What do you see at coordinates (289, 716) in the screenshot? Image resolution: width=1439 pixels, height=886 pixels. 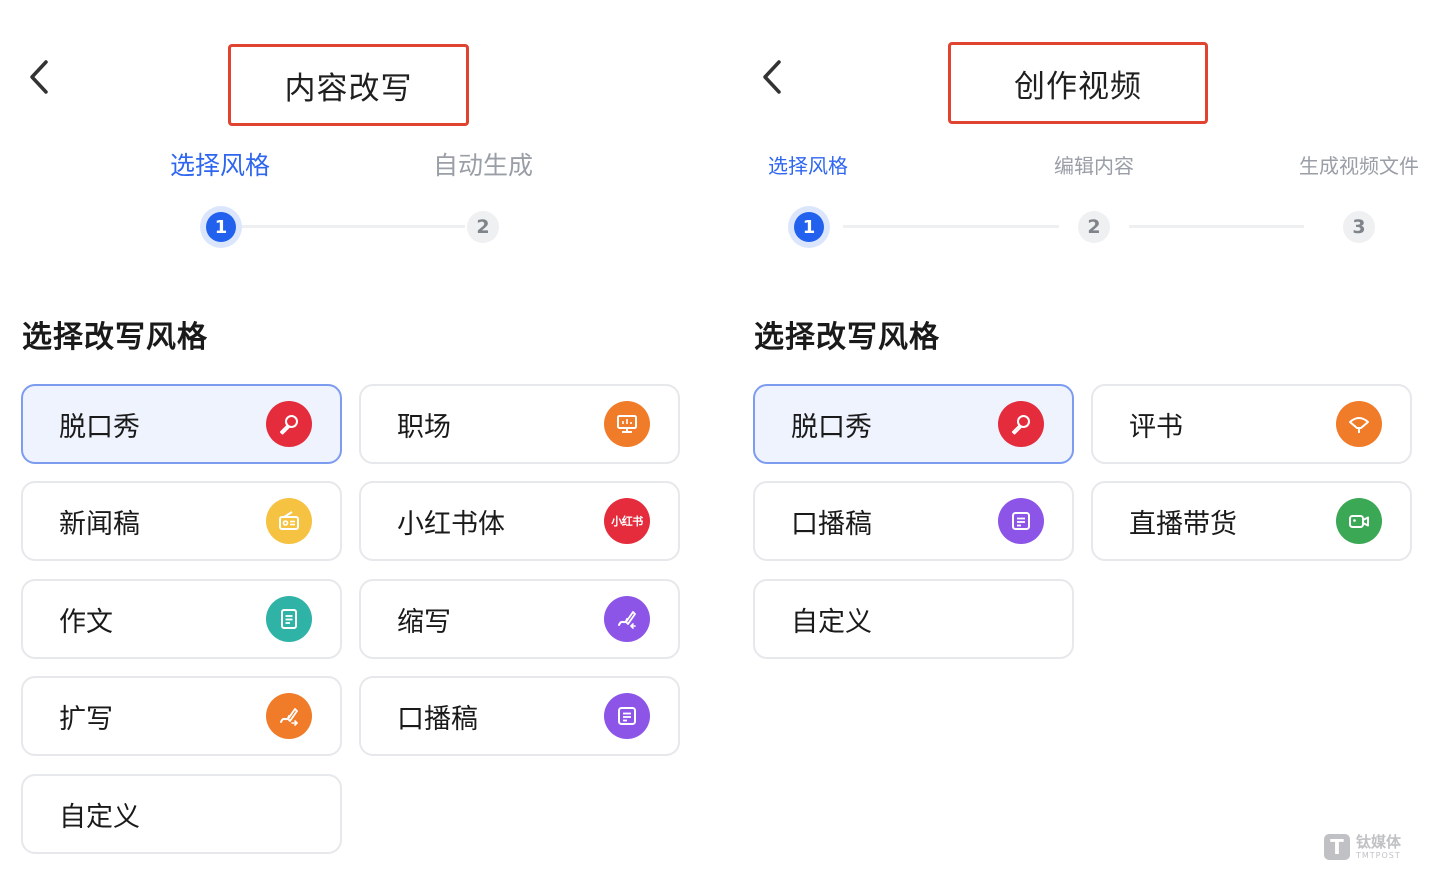 I see `expand-pen-icon` at bounding box center [289, 716].